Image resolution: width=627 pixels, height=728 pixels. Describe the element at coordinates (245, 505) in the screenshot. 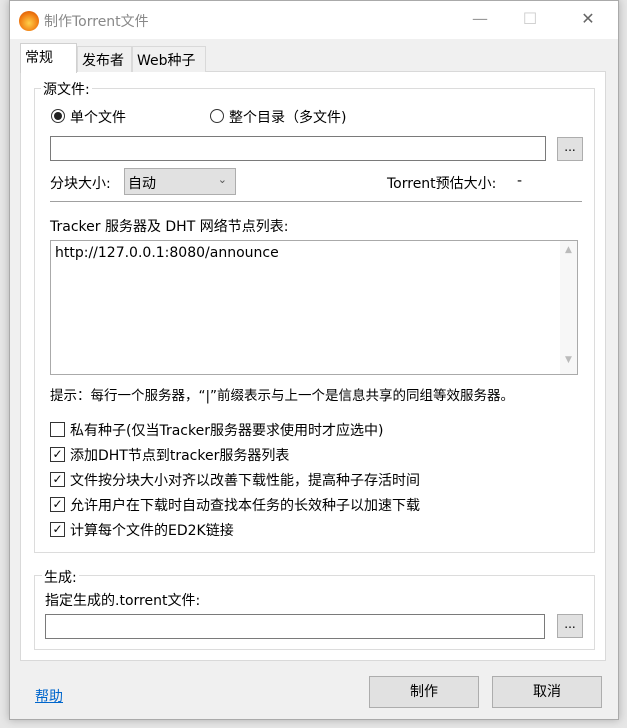

I see `long-seed-label: 允许用户在下载时自动查找本任务的长效种子以加速下载` at that location.